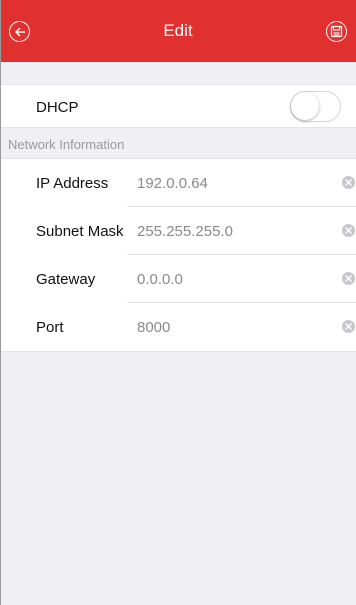  I want to click on section-header: Network Information, so click(178, 143).